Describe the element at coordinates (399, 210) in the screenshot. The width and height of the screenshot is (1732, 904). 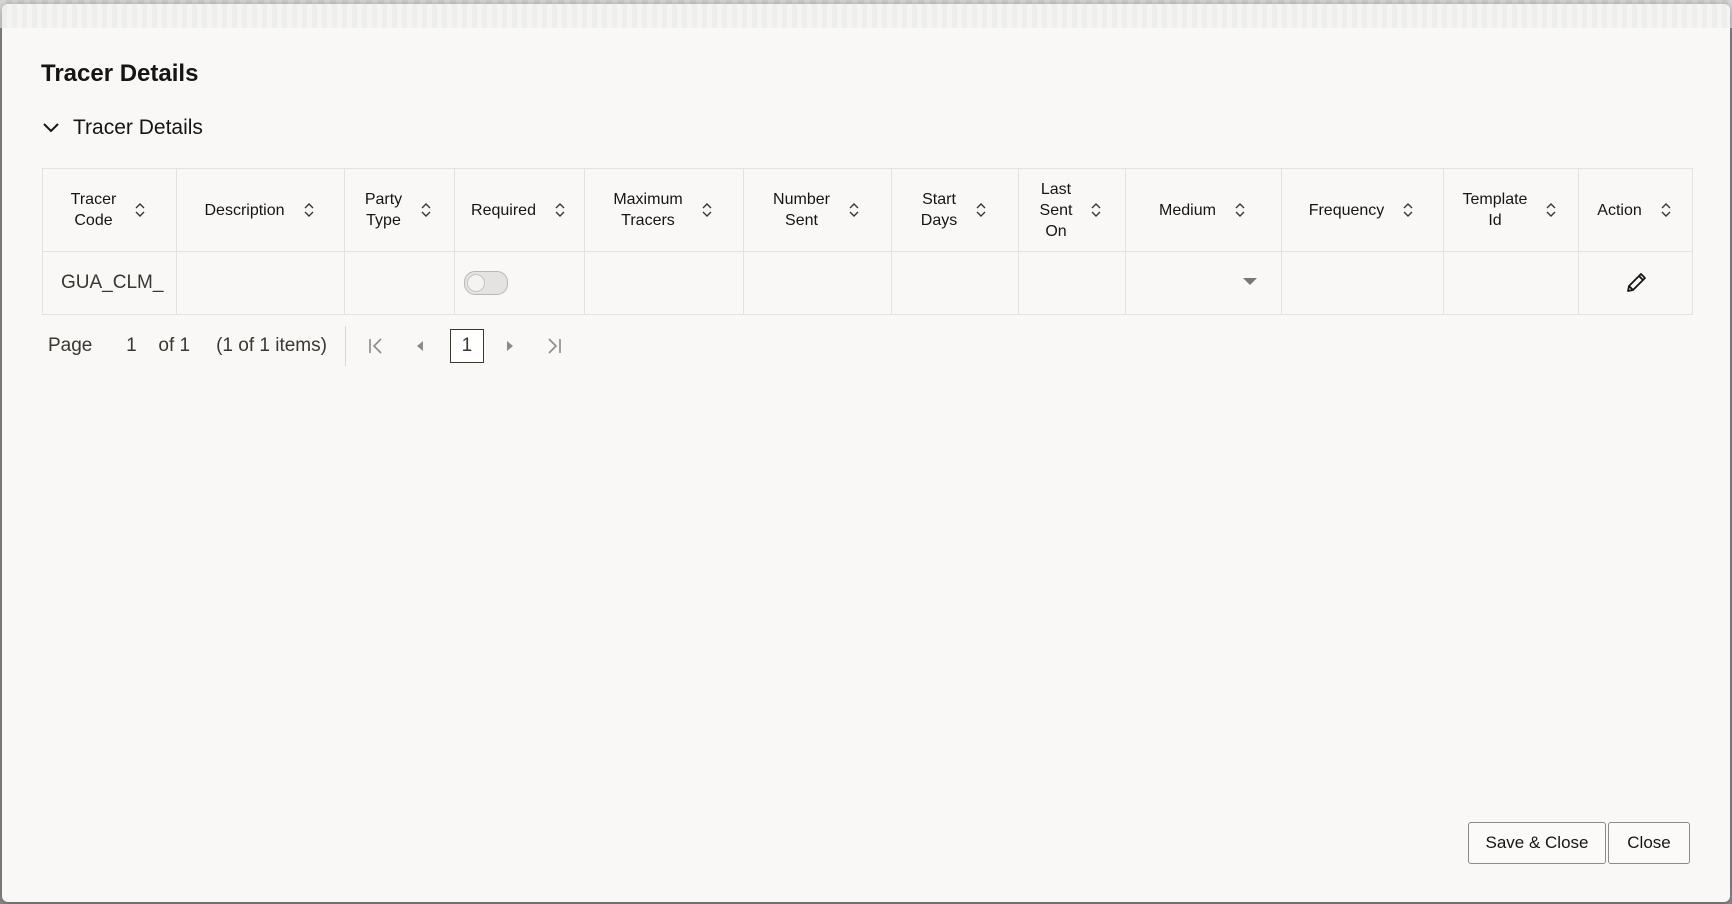
I see `column-header-party-type: Party Type` at that location.